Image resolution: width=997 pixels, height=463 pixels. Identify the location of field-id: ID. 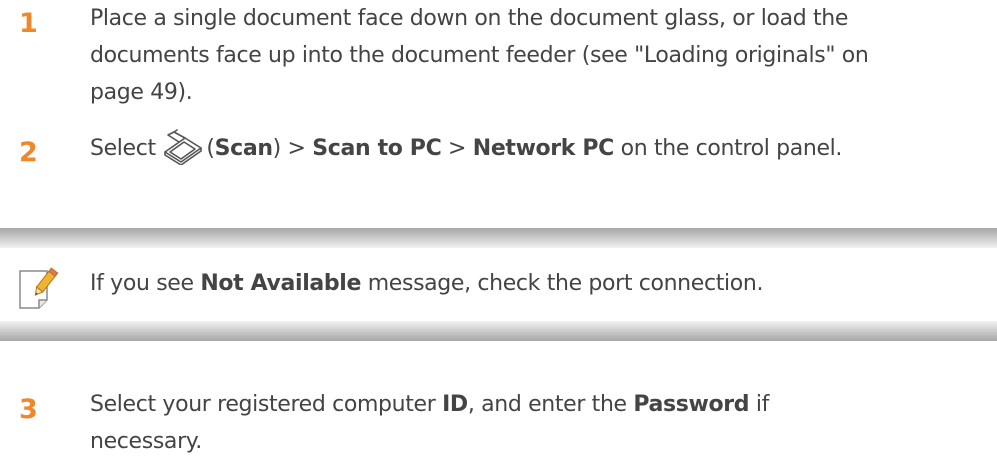
(455, 404).